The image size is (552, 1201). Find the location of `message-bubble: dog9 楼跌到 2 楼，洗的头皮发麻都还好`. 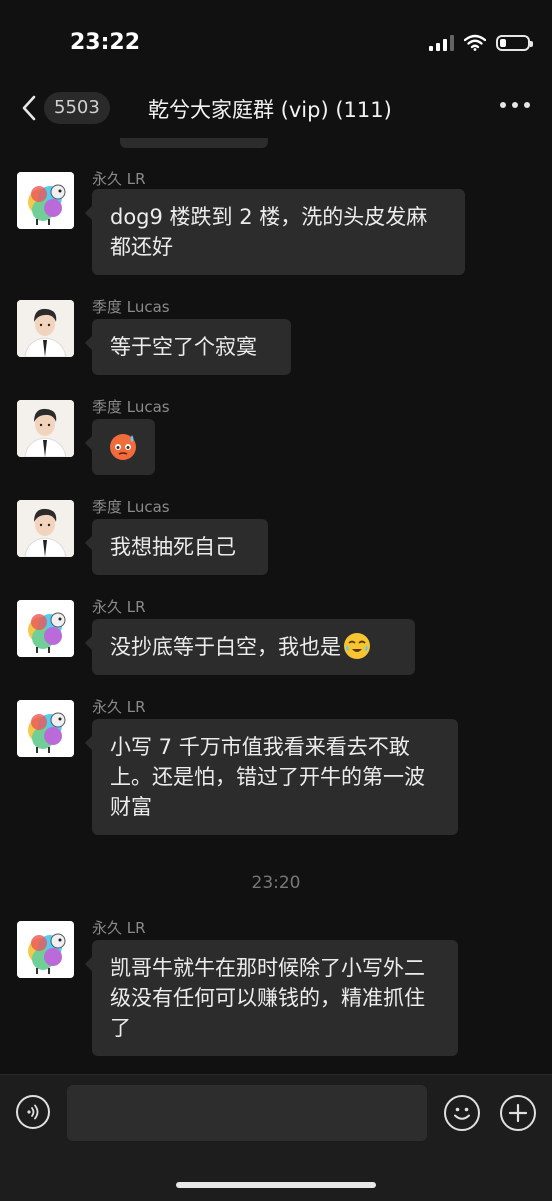

message-bubble: dog9 楼跌到 2 楼，洗的头皮发麻都还好 is located at coordinates (275, 232).